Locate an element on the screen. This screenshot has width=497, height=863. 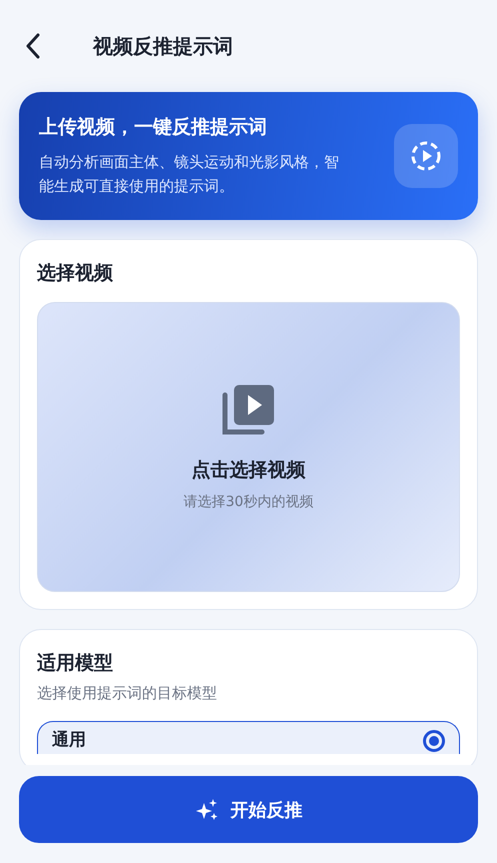
upload-hint: 请选择30秒内的视频 is located at coordinates (249, 502).